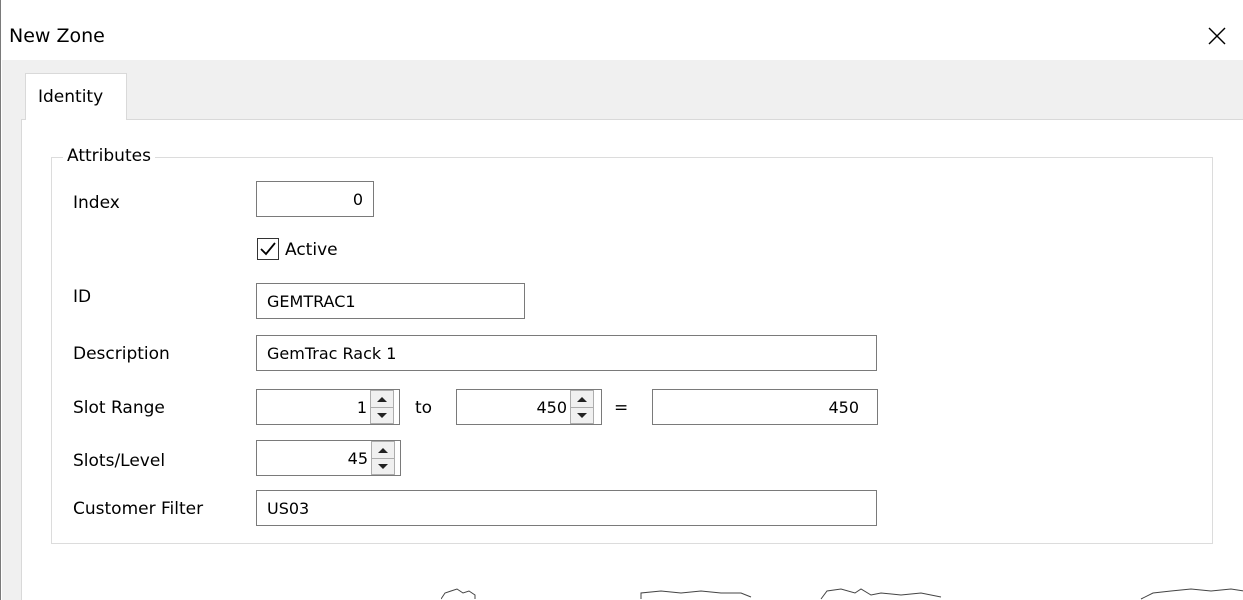 The height and width of the screenshot is (600, 1243). What do you see at coordinates (765, 407) in the screenshot?
I see `slot-range-total-field` at bounding box center [765, 407].